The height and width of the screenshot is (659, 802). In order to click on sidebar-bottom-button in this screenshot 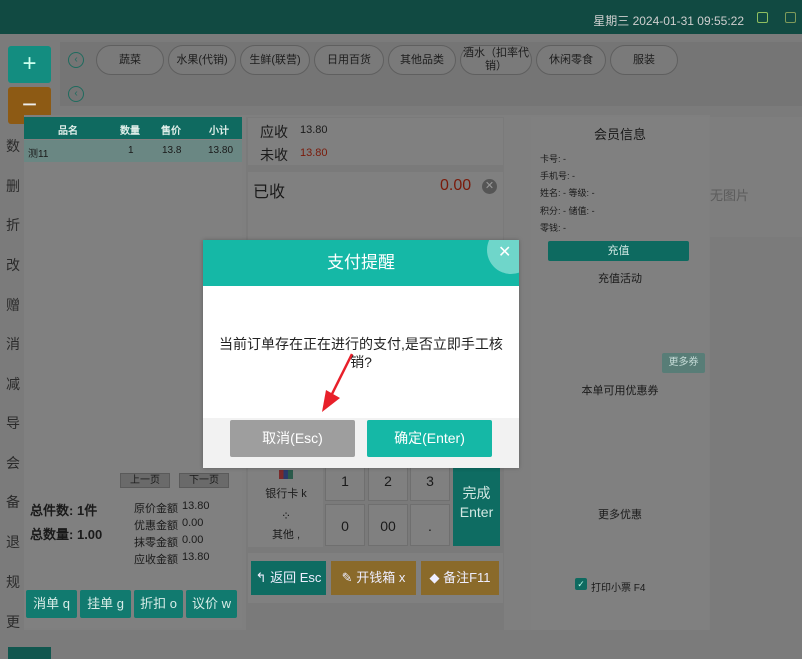, I will do `click(29, 653)`.